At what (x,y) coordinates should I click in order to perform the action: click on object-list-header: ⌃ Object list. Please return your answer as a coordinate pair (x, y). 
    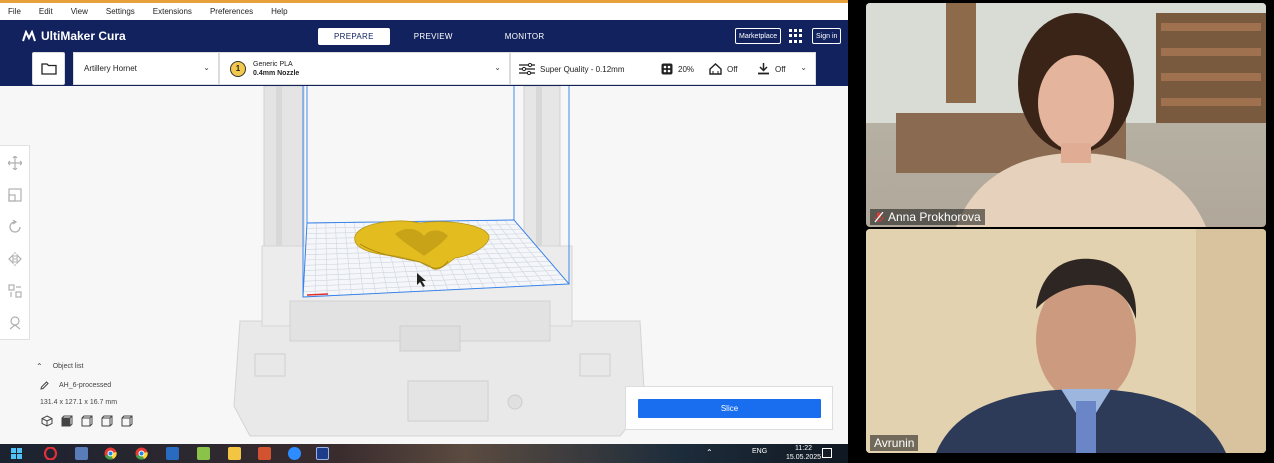
    Looking at the image, I should click on (84, 366).